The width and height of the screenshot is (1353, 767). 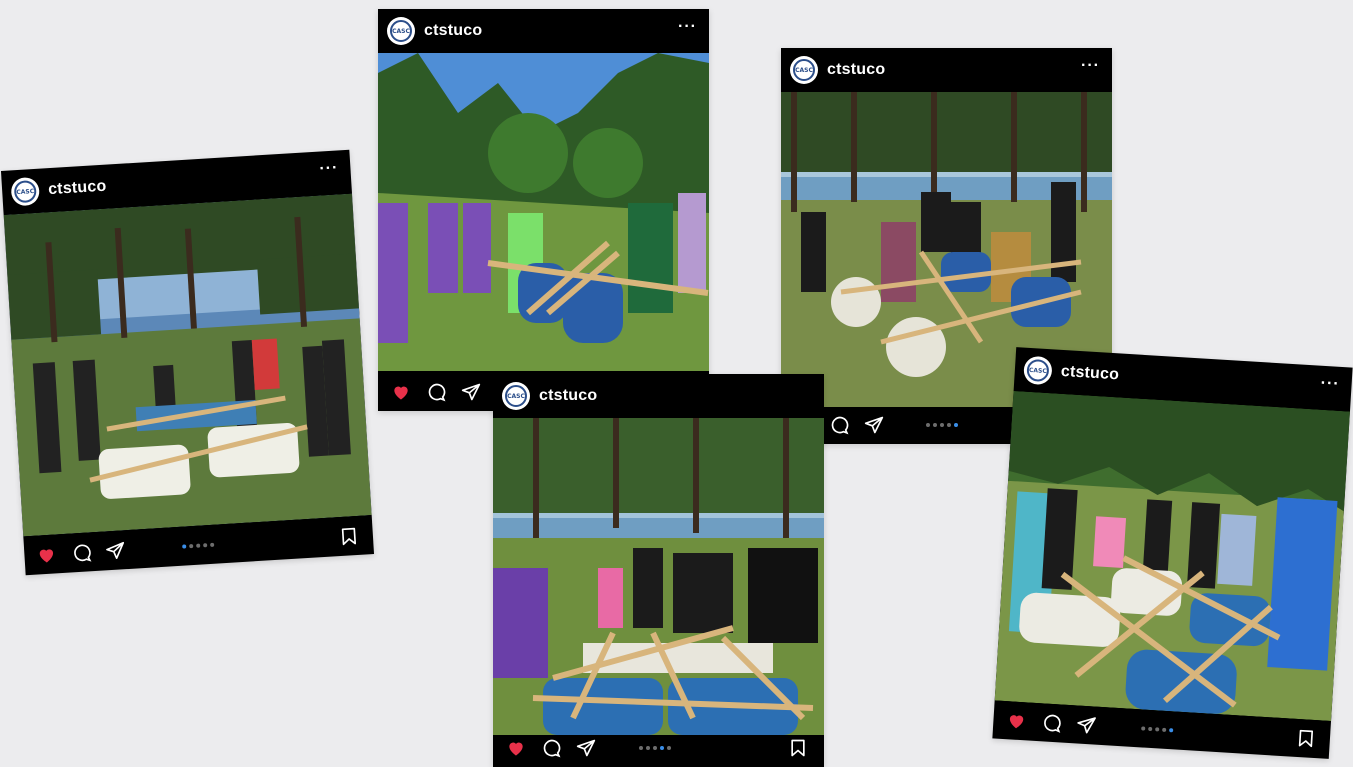 I want to click on instagram-post: CASC ctstuco, so click(x=658, y=570).